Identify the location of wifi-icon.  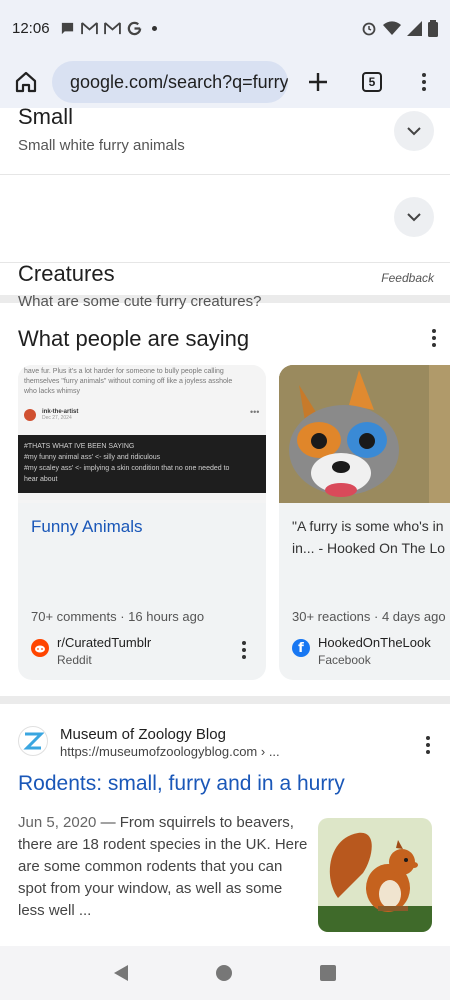
(392, 27).